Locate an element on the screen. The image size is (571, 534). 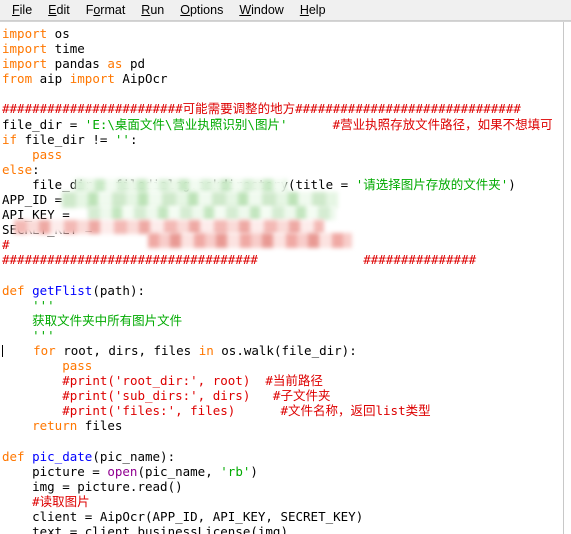
code-line: 获取文件夹中所有图片文件 is located at coordinates (283, 320).